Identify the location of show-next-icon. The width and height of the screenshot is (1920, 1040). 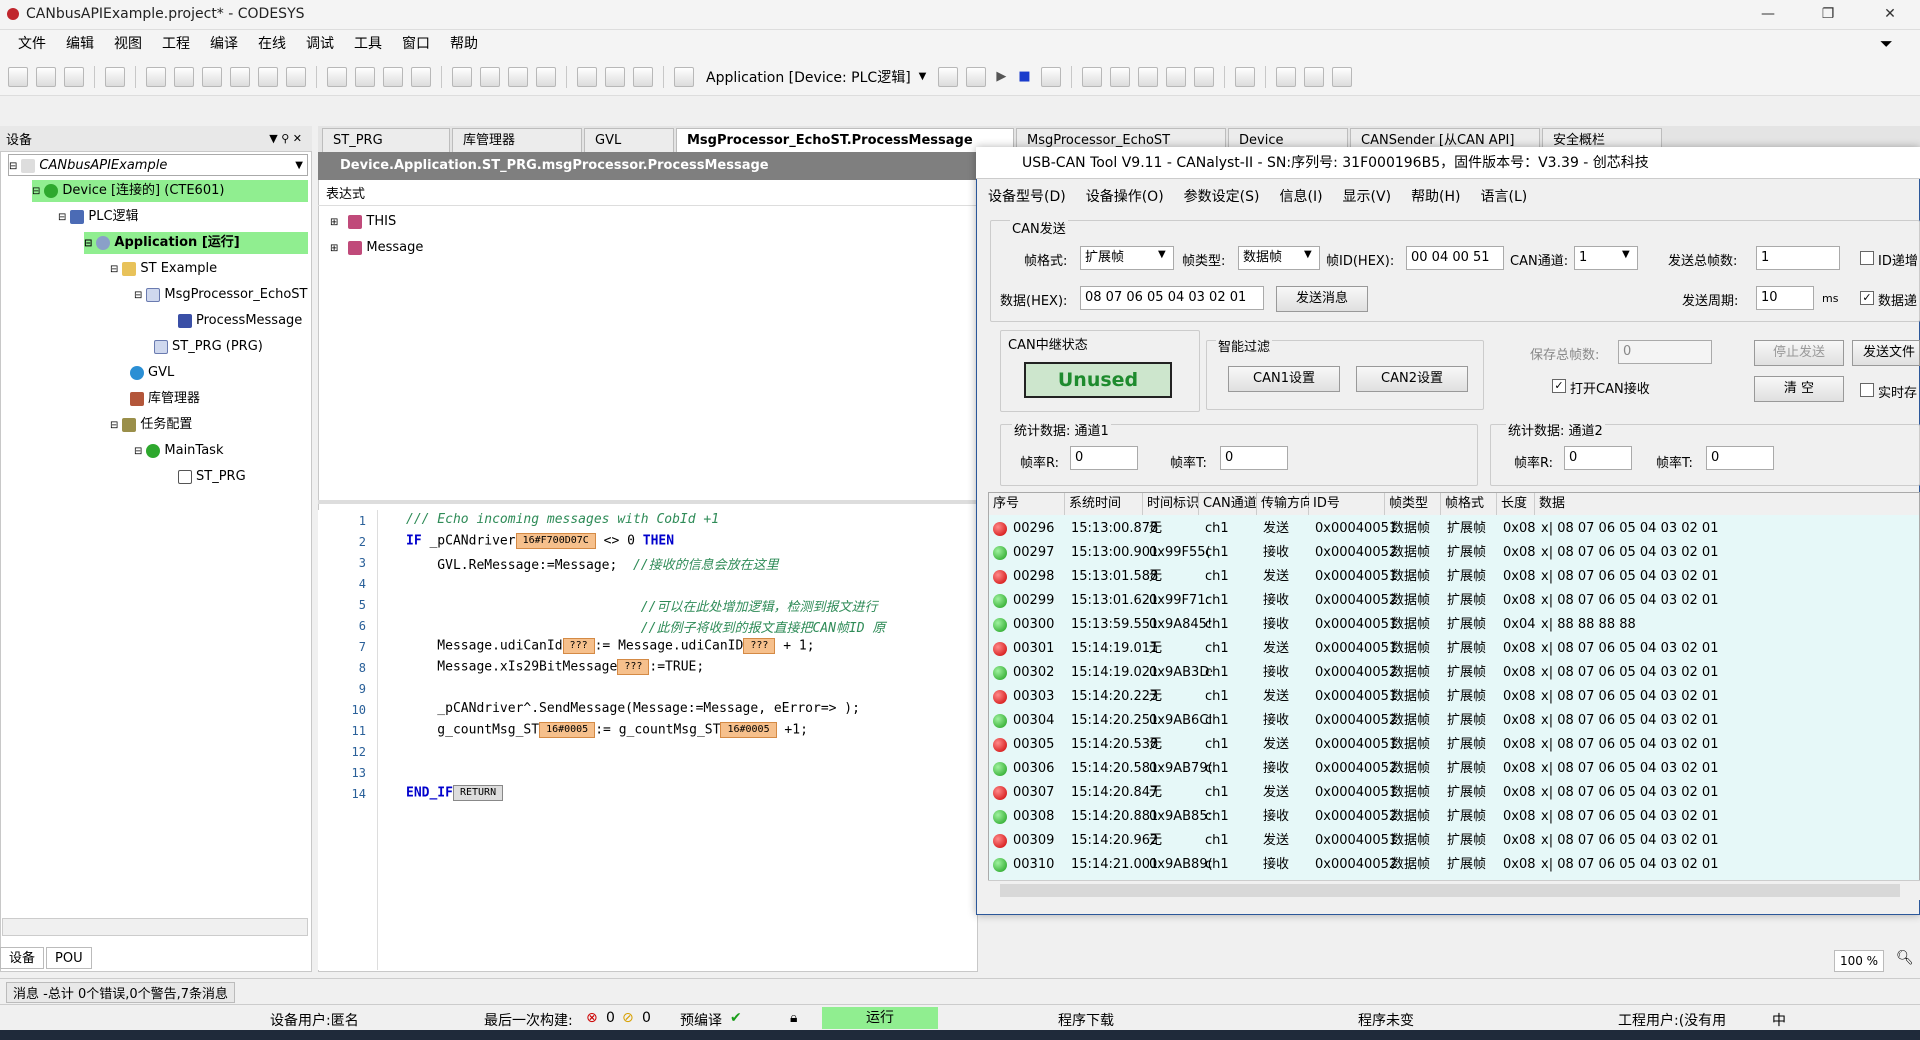
(1244, 76).